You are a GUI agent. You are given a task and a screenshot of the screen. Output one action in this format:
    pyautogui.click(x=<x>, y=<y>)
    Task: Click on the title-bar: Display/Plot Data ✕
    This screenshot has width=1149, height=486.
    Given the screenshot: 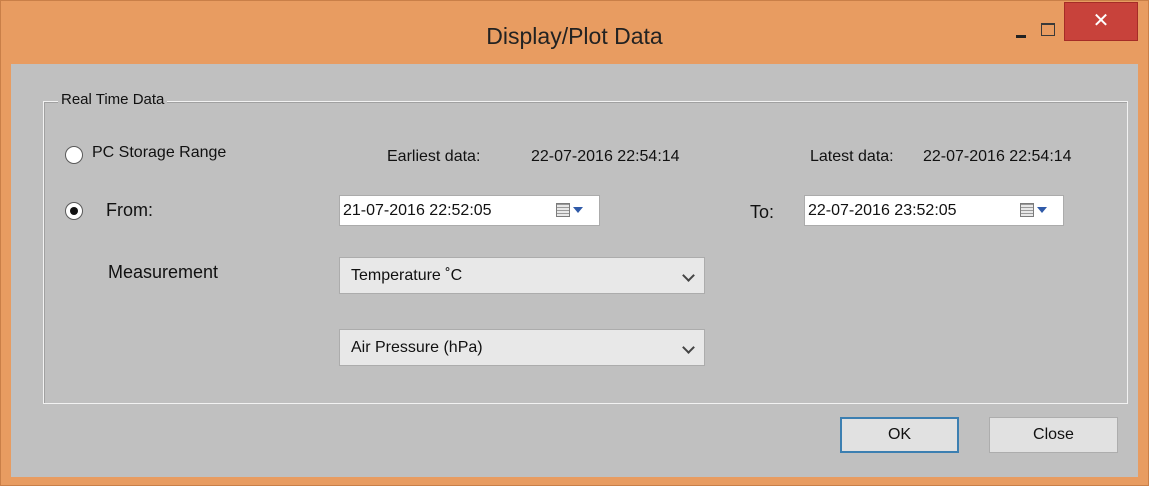 What is the action you would take?
    pyautogui.click(x=574, y=30)
    